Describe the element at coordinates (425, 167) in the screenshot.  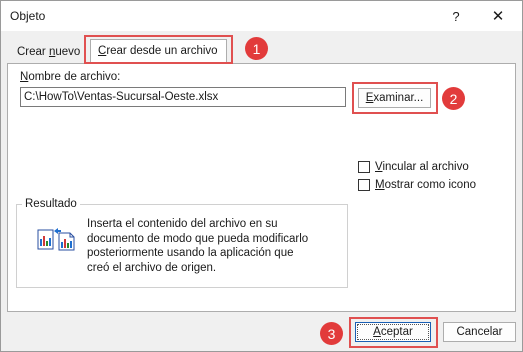
I see `link-to-file-text: incular al archivo` at that location.